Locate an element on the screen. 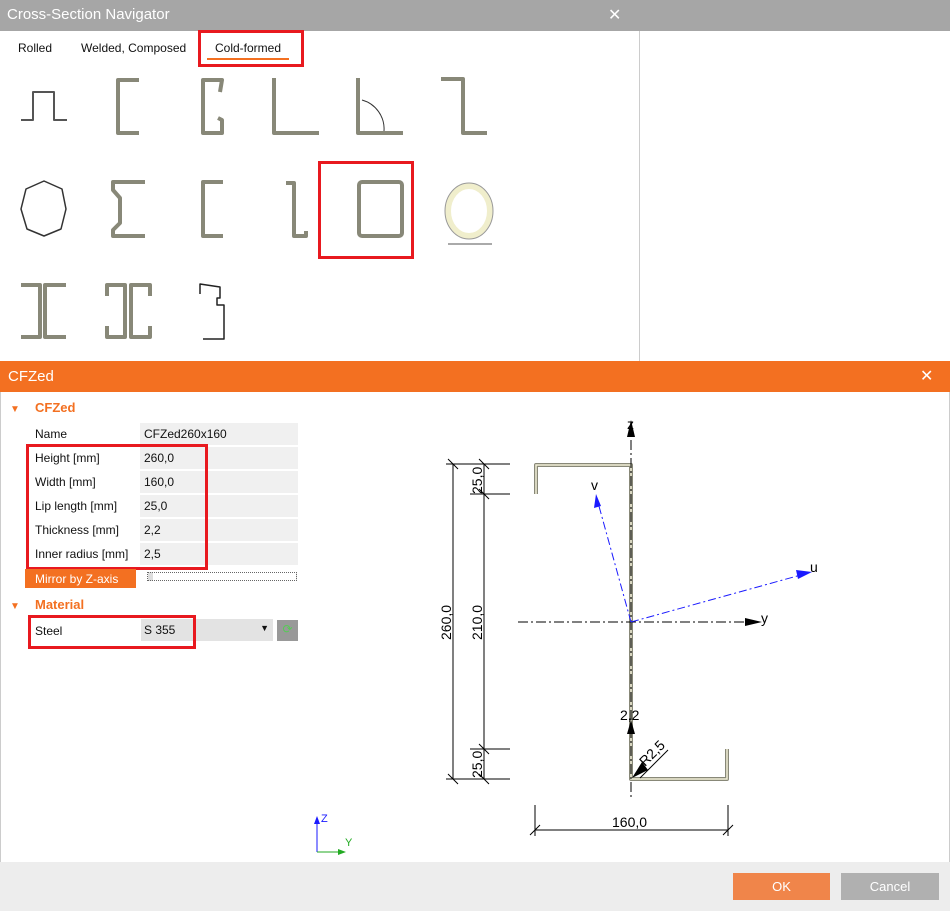 This screenshot has height=911, width=950. mirror-by-z-axis-button: Mirror by Z-axis is located at coordinates (80, 578).